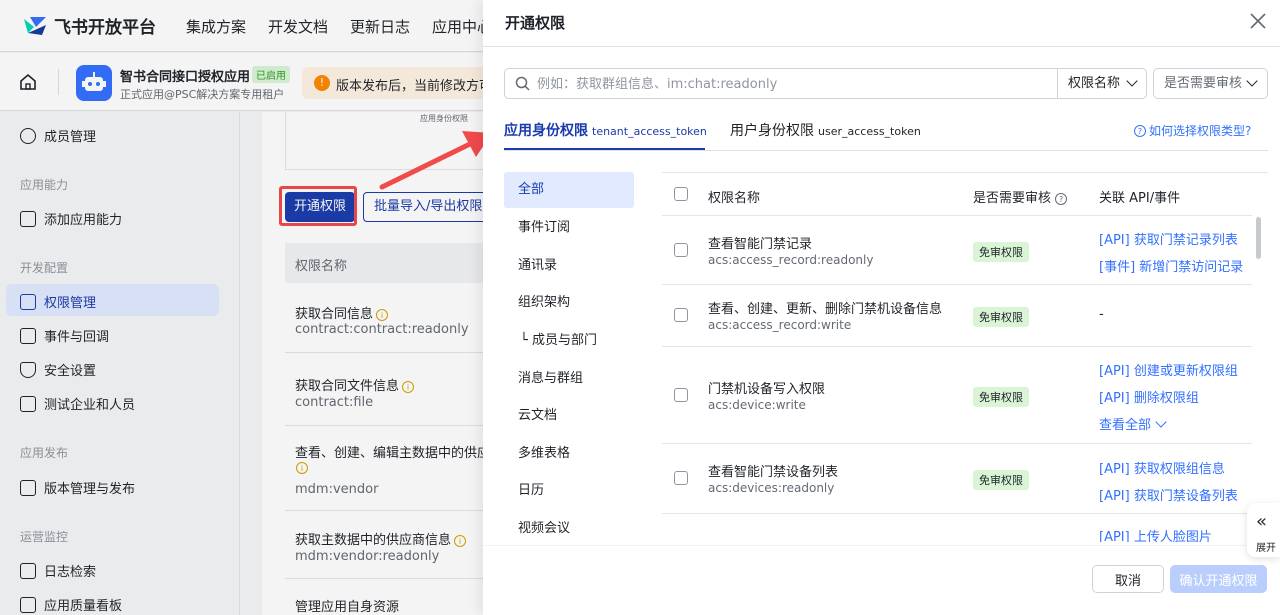  I want to click on permission-title: 查看、创建、更新、删除门禁机设备信息, so click(825, 309).